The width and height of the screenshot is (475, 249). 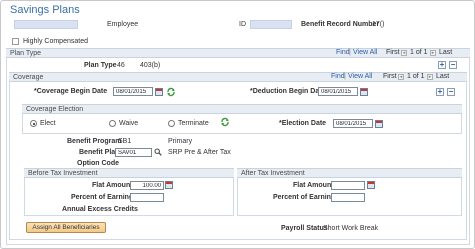 I want to click on benefit-plan-desc: SRP Pre & After Tax, so click(x=199, y=152).